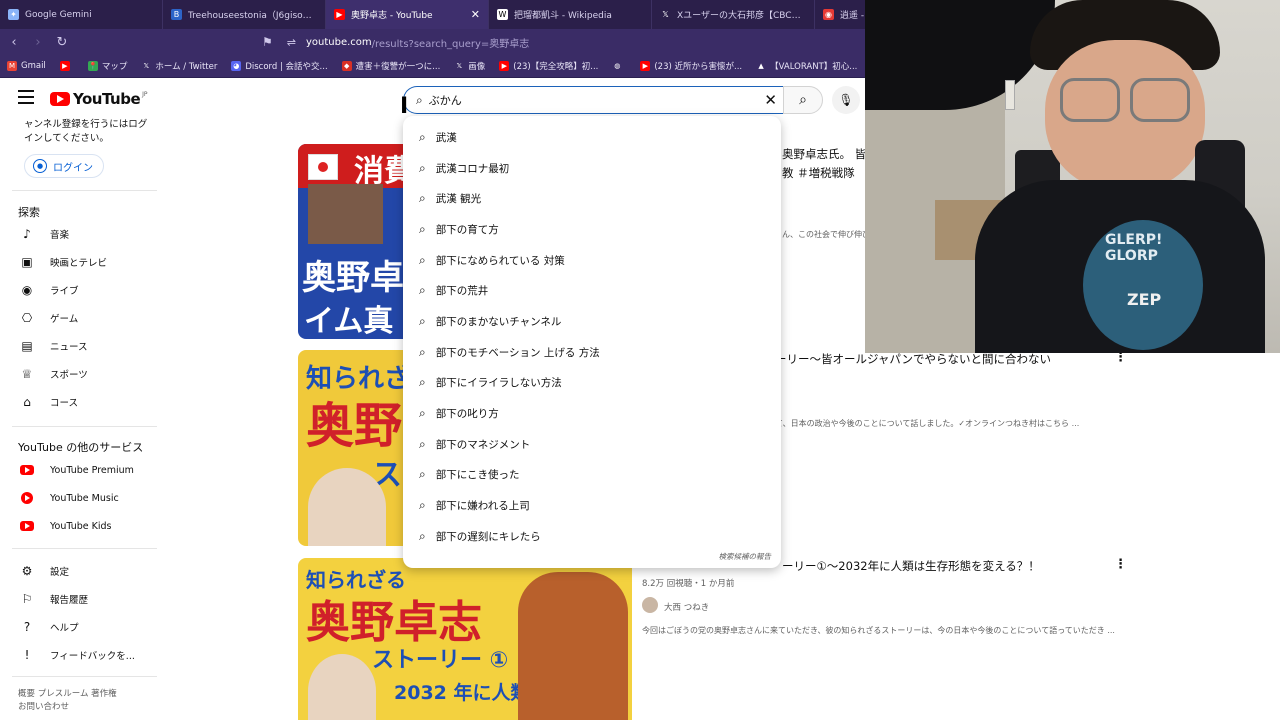  What do you see at coordinates (27, 346) in the screenshot?
I see `news-icon: ▤` at bounding box center [27, 346].